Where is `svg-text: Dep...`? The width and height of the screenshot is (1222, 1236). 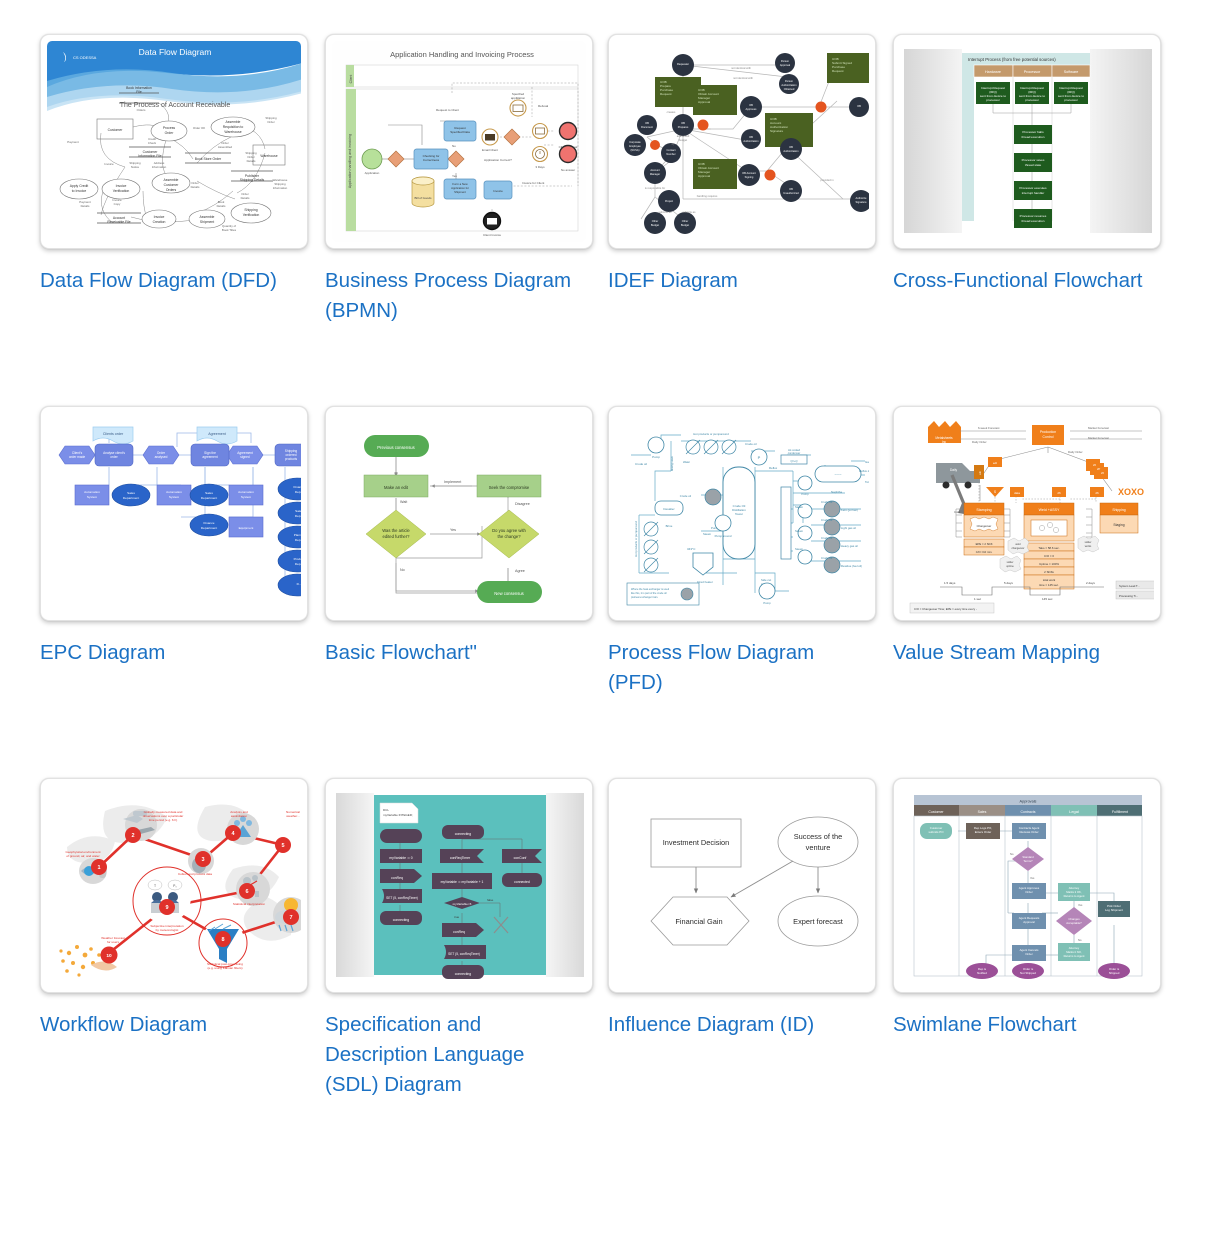 svg-text: Dep... is located at coordinates (298, 492).